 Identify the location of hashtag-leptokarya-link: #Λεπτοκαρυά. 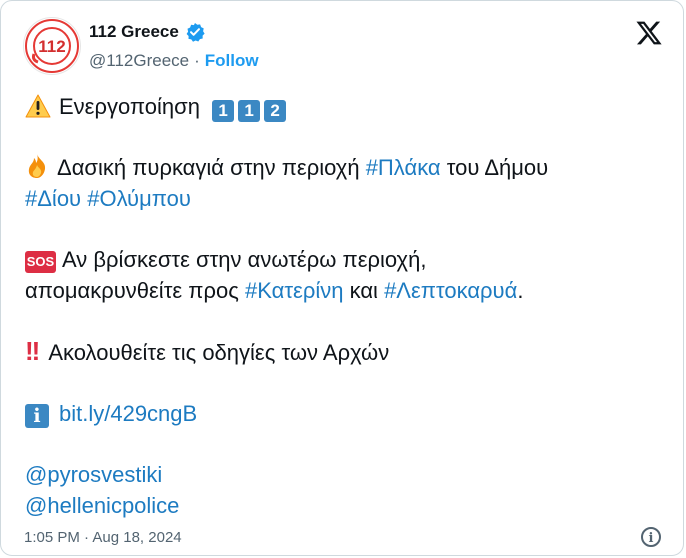
(450, 290).